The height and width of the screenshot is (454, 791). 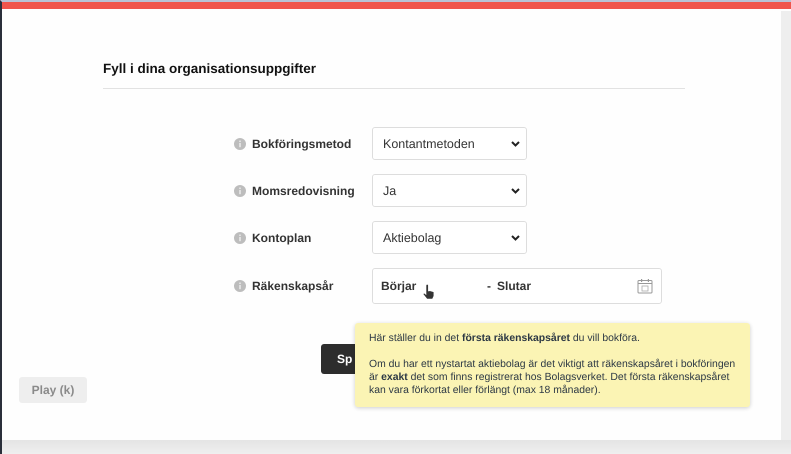 I want to click on hand-cursor-icon, so click(x=429, y=292).